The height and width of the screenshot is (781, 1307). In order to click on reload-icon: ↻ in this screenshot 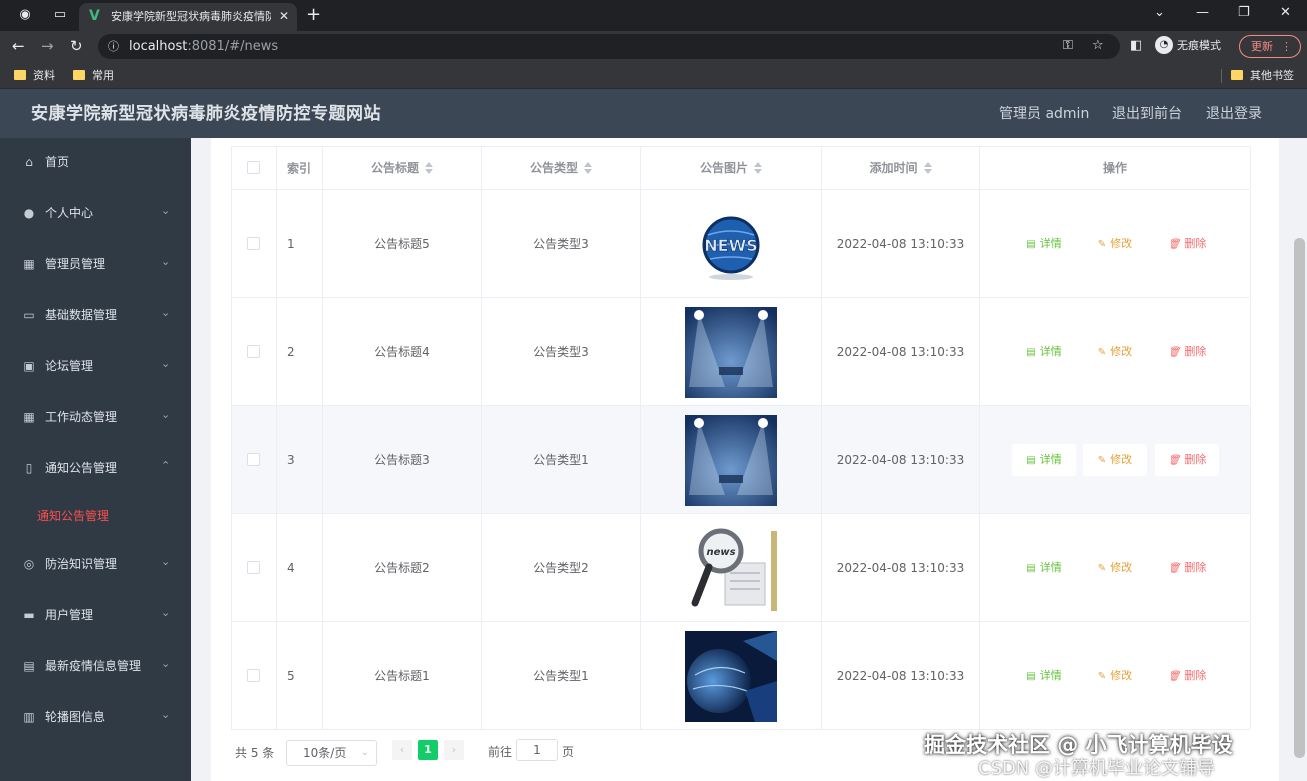, I will do `click(76, 46)`.